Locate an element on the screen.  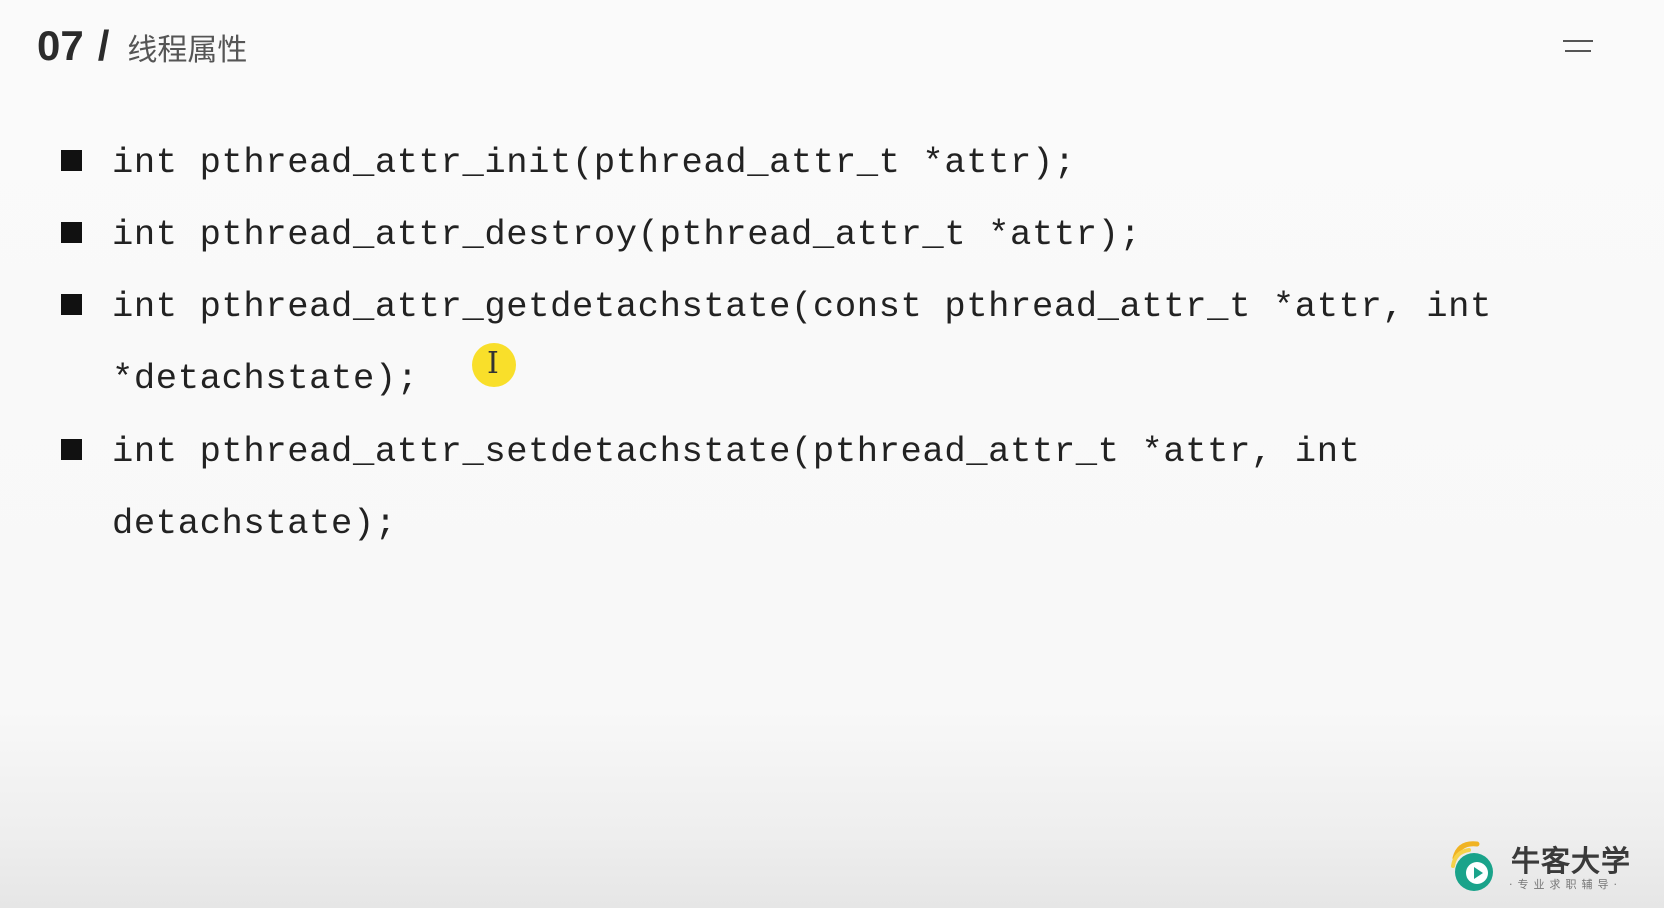
code-line-continuation: detachstate); is located at coordinates (254, 523).